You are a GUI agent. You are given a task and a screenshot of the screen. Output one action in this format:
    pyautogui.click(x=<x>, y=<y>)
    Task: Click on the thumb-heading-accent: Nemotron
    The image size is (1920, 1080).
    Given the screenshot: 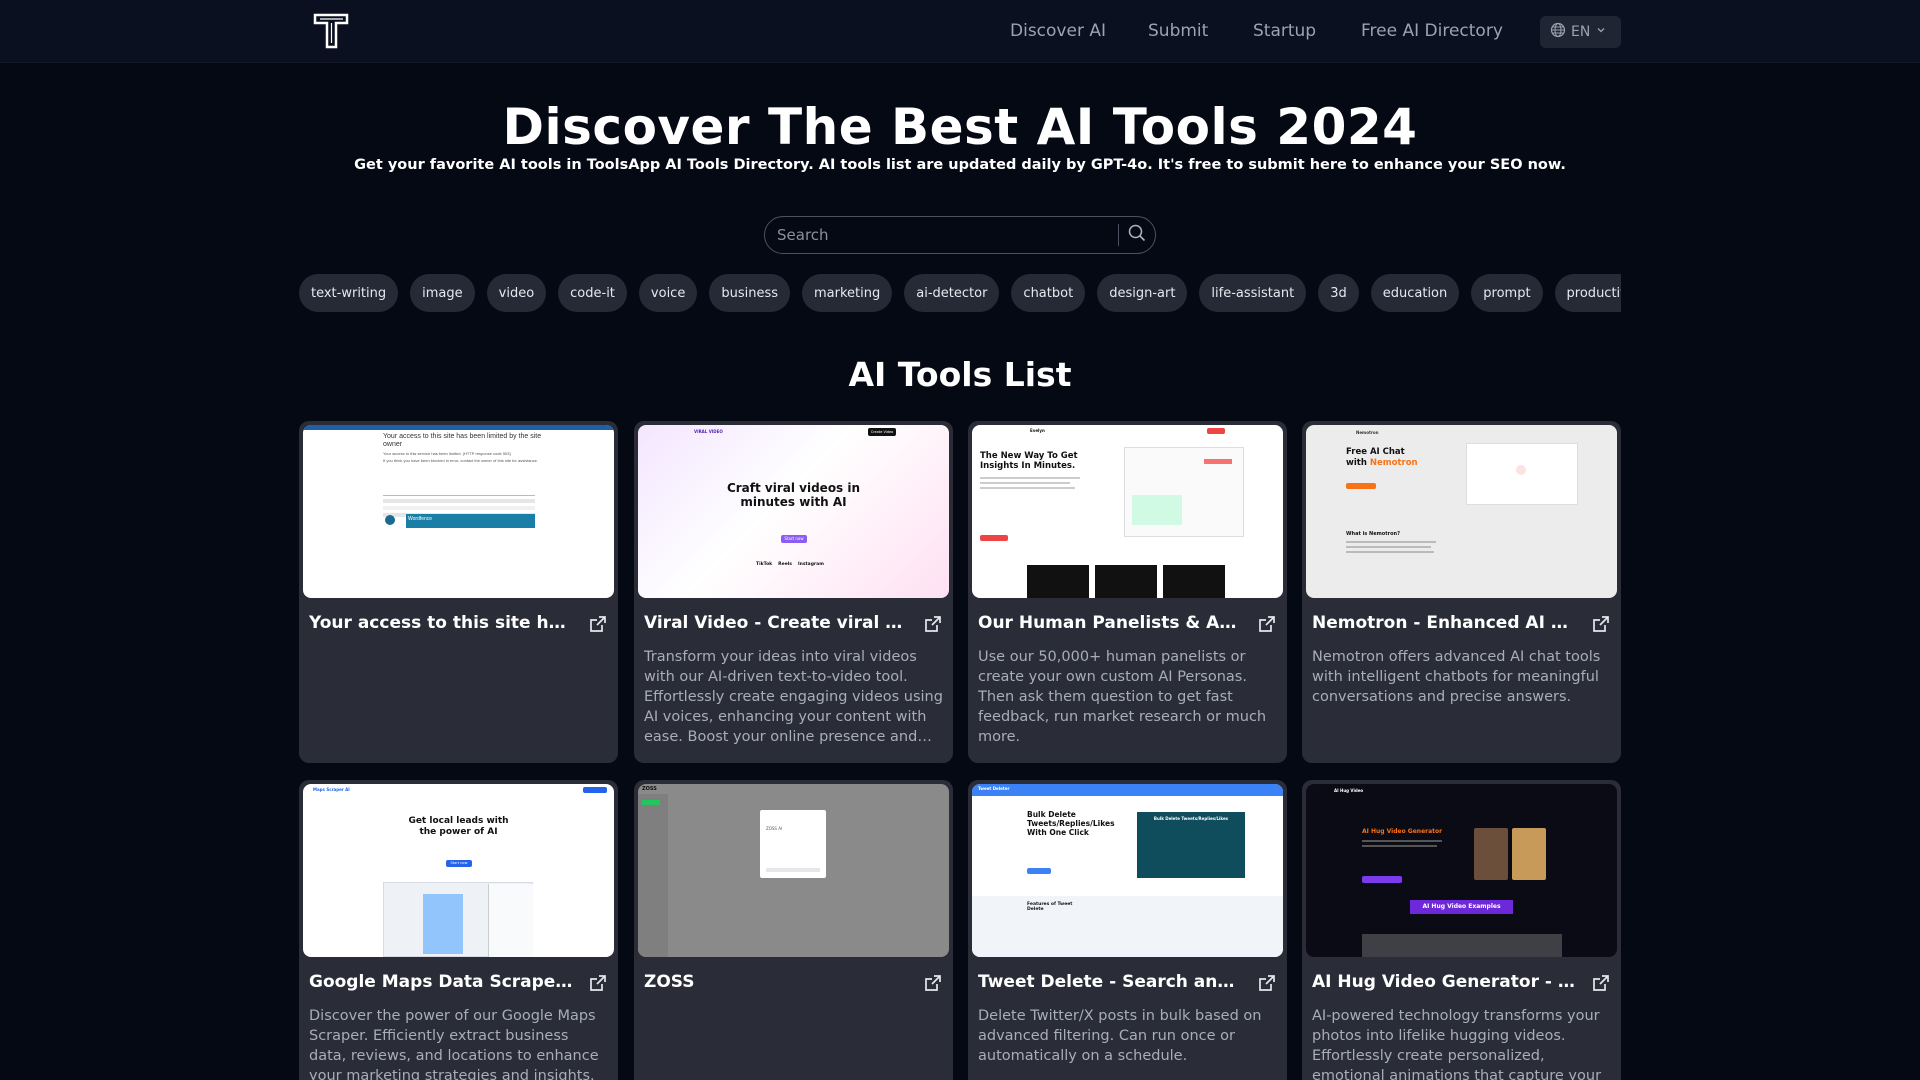 What is the action you would take?
    pyautogui.click(x=1393, y=463)
    